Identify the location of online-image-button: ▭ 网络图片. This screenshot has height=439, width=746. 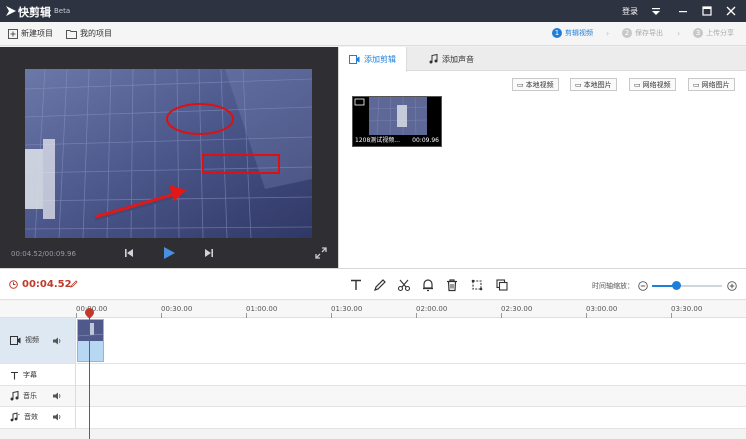
(711, 84).